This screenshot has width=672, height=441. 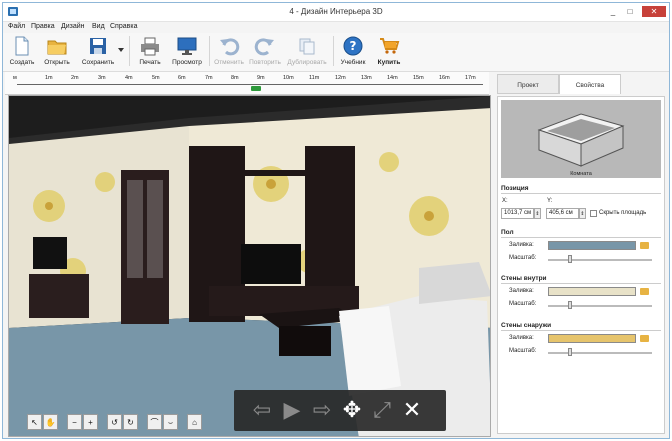 I want to click on redo-button: Повторить, so click(x=265, y=51).